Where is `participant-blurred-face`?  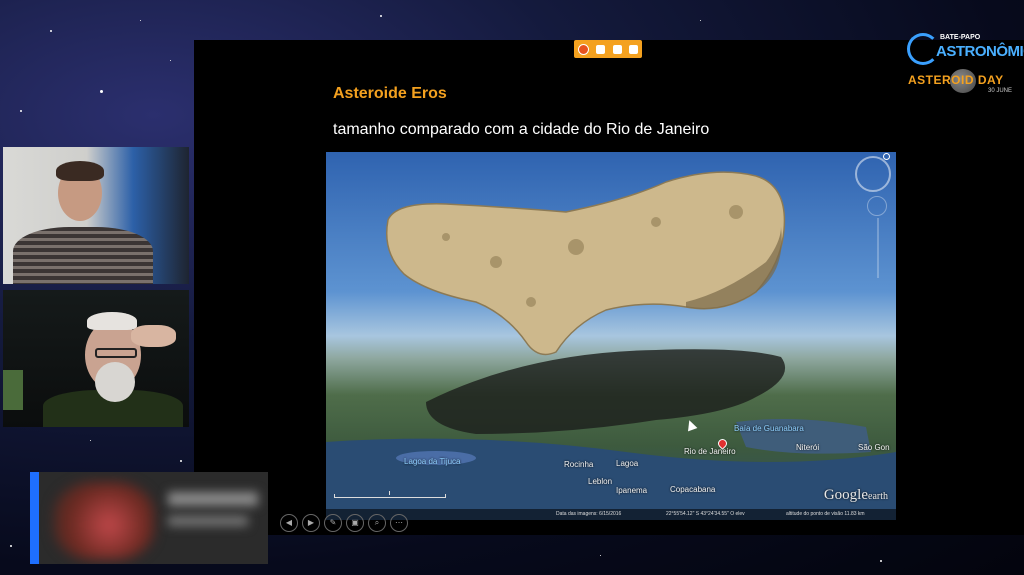
participant-blurred-face is located at coordinates (104, 521).